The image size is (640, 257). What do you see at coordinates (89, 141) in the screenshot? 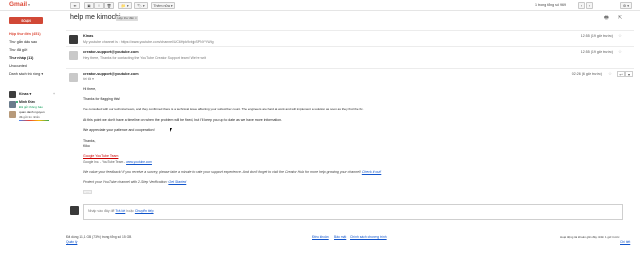
I see `email-signoff: Thanks,` at bounding box center [89, 141].